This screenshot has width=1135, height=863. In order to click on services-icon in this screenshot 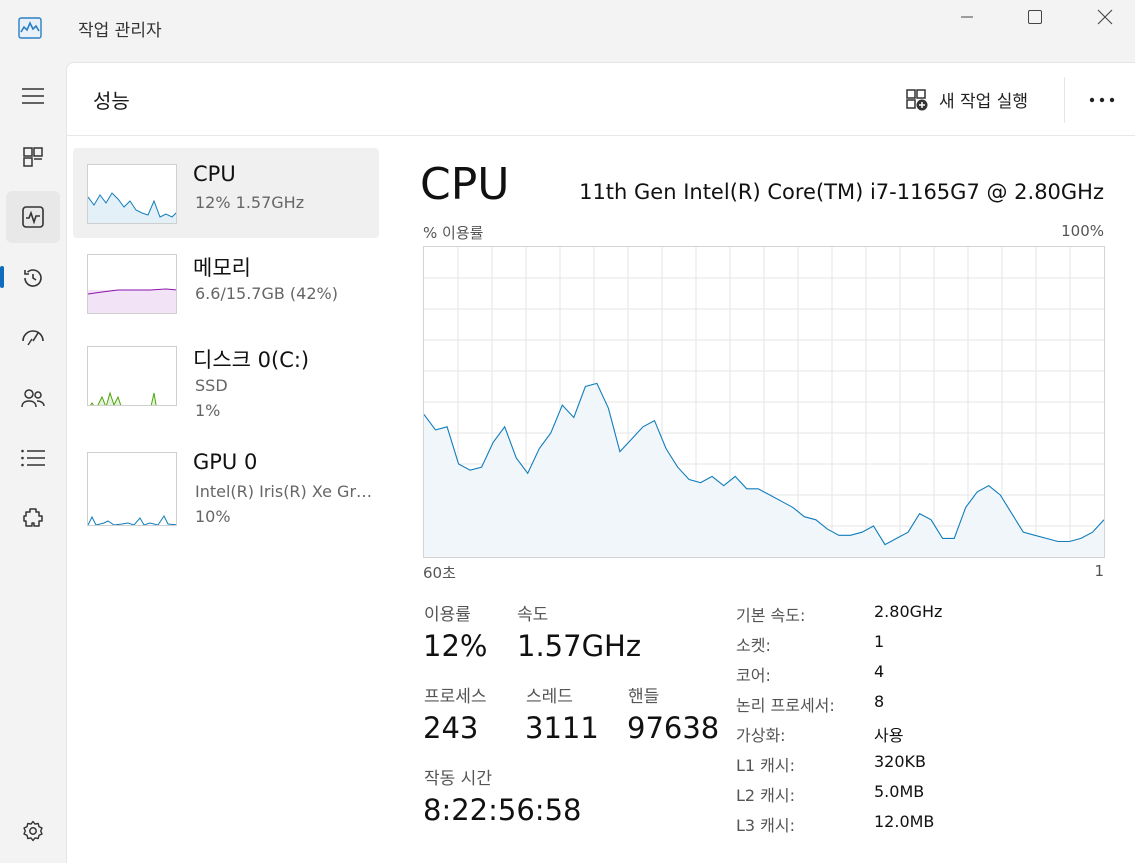, I will do `click(33, 517)`.